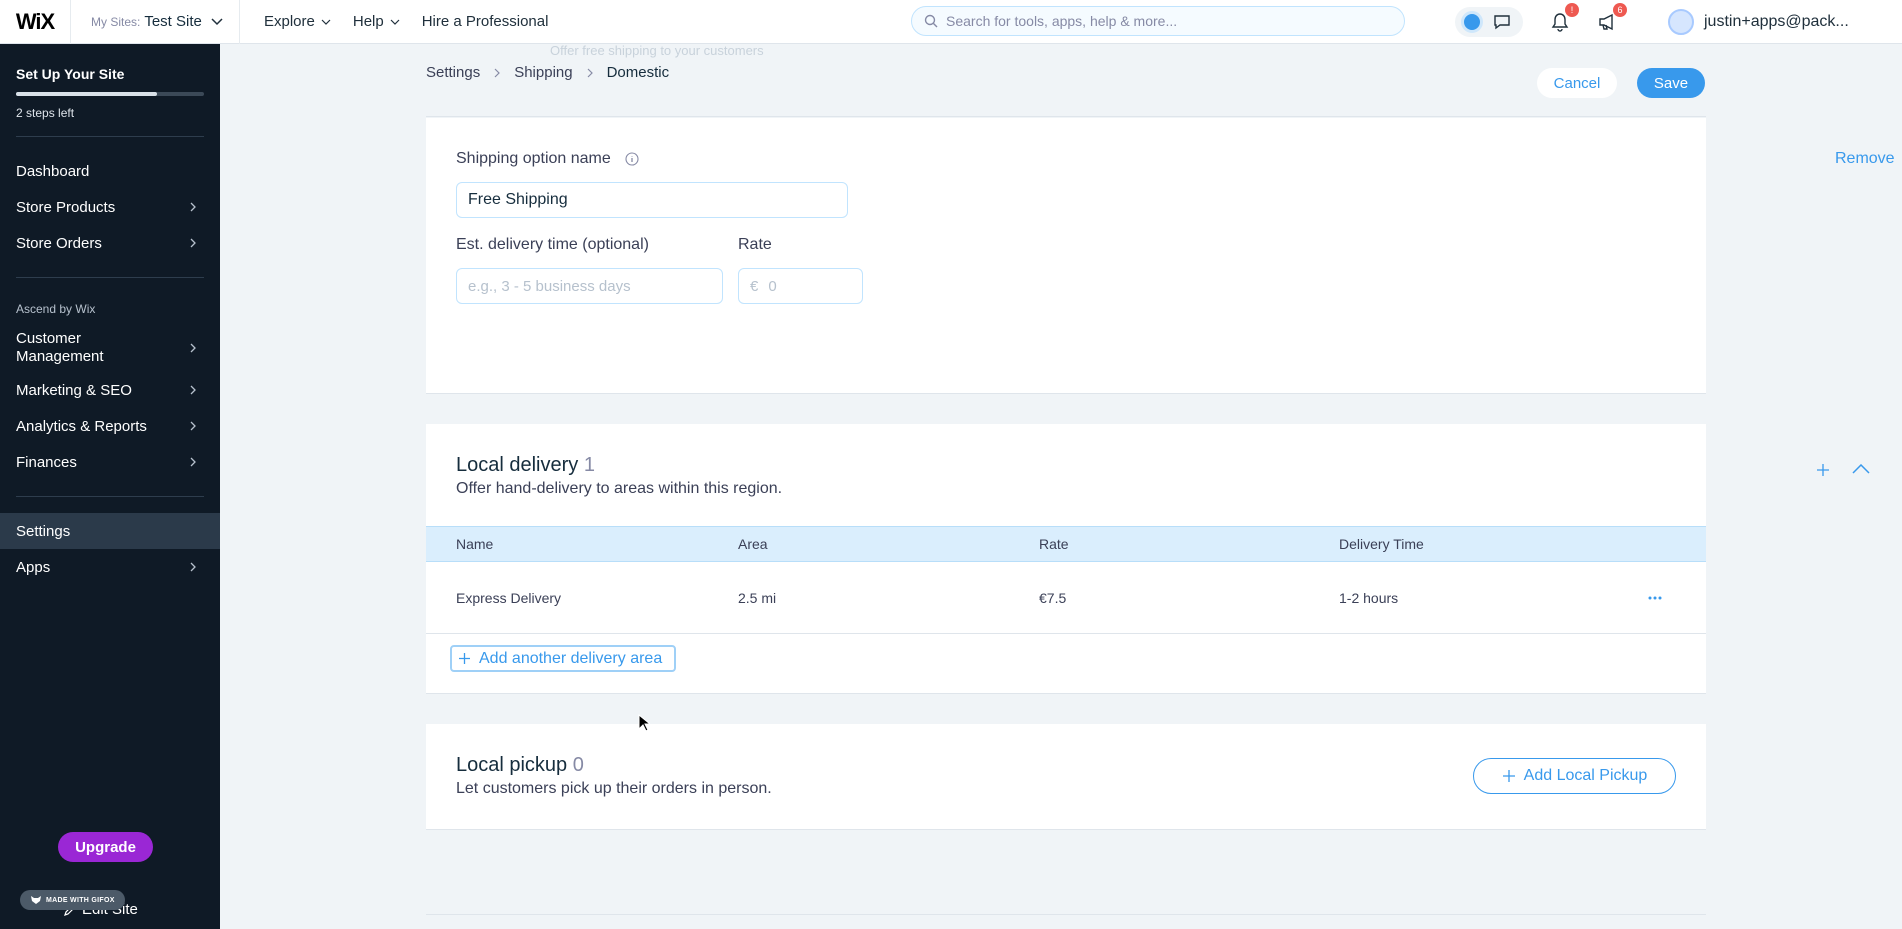 The image size is (1902, 929). I want to click on setup-widget: Set Up Your Site 2 steps left, so click(110, 82).